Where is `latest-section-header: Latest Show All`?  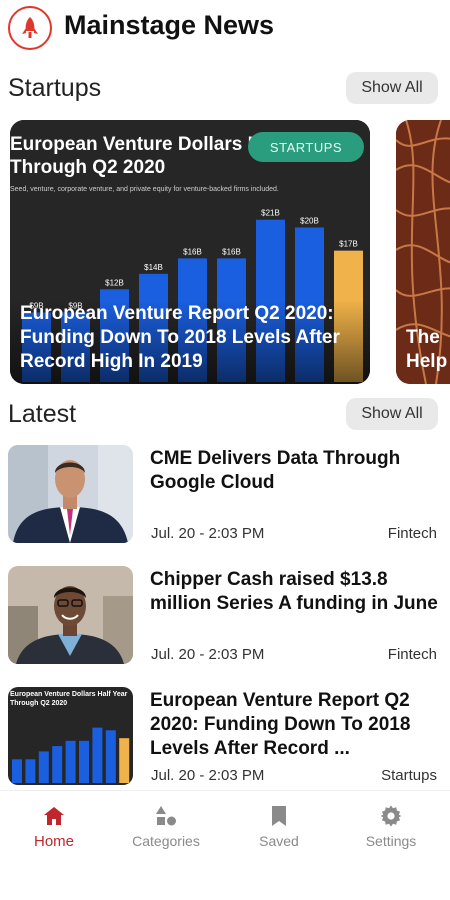
latest-section-header: Latest Show All is located at coordinates (225, 416).